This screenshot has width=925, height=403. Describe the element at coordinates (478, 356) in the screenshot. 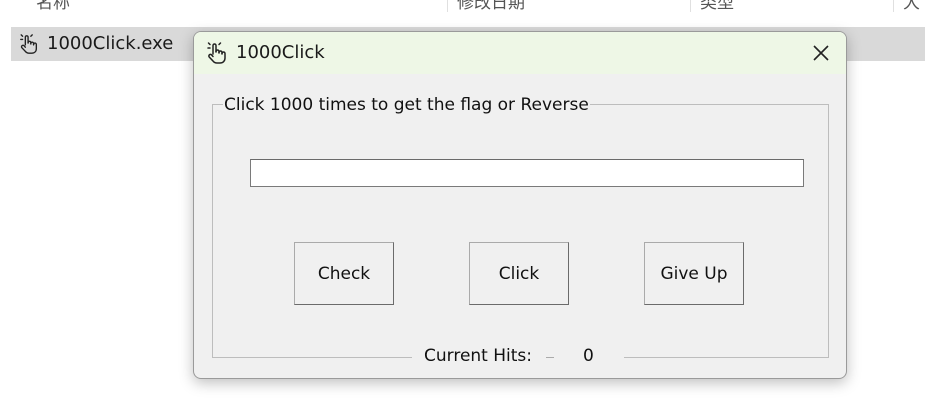

I see `hits-label: Current Hits:` at that location.